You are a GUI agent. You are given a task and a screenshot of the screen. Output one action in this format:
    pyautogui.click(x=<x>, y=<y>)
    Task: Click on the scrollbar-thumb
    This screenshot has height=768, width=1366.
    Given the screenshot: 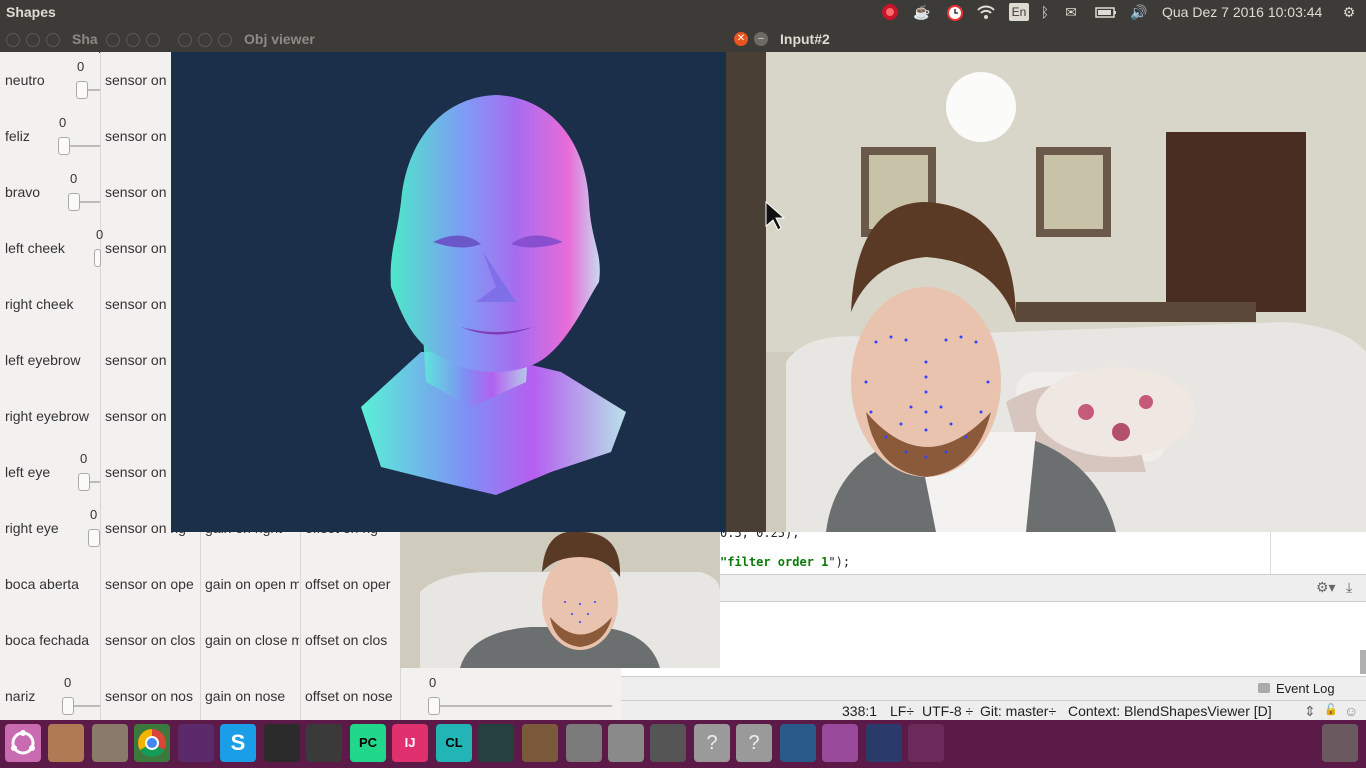 What is the action you would take?
    pyautogui.click(x=1363, y=662)
    